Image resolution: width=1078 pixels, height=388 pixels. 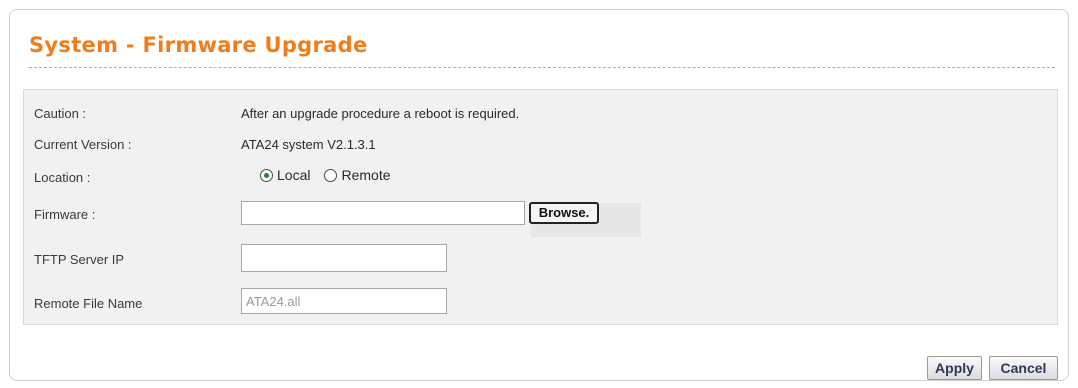 I want to click on title-divider, so click(x=542, y=67).